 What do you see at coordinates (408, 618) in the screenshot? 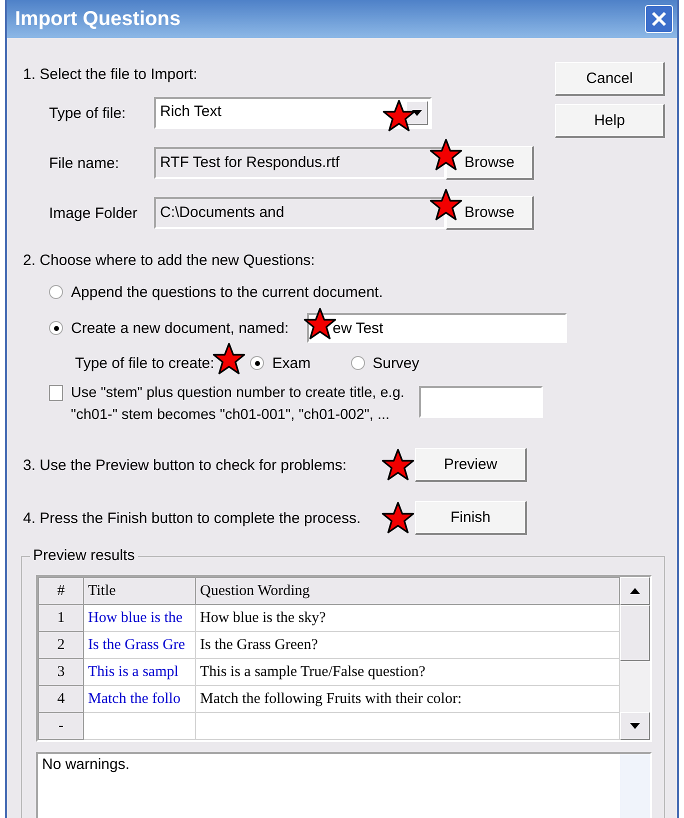
I see `table-cell: How blue is the sky?` at bounding box center [408, 618].